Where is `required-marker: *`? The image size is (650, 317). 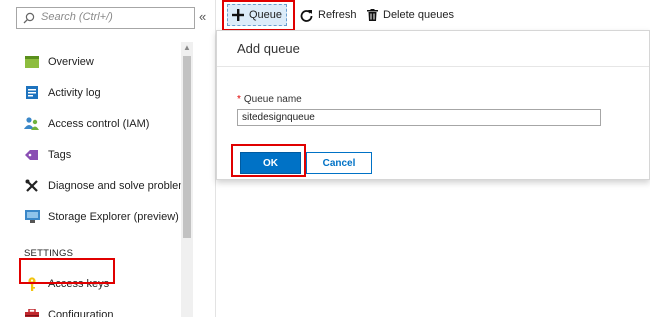 required-marker: * is located at coordinates (239, 99).